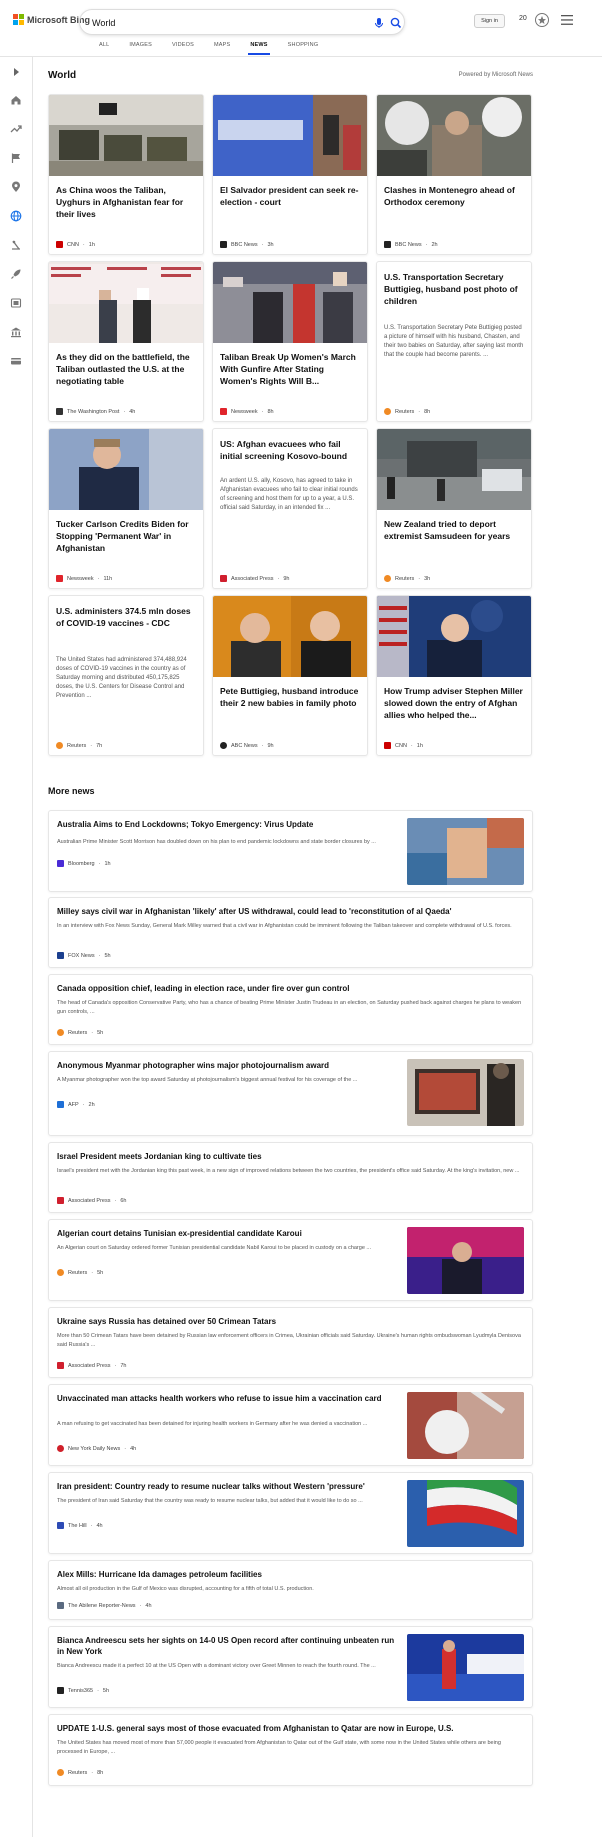 The width and height of the screenshot is (602, 1837). I want to click on rocket-icon, so click(16, 274).